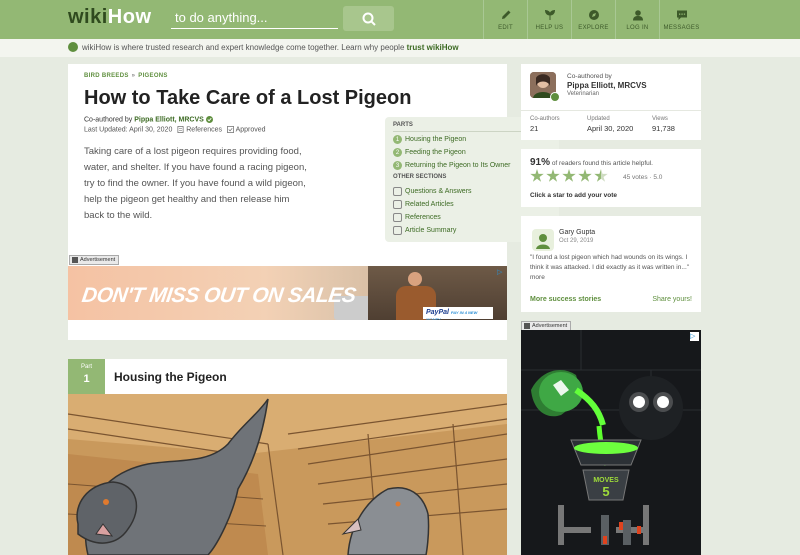 The height and width of the screenshot is (555, 800). I want to click on potion-puzzle-artwork: MOVES 5, so click(611, 442).